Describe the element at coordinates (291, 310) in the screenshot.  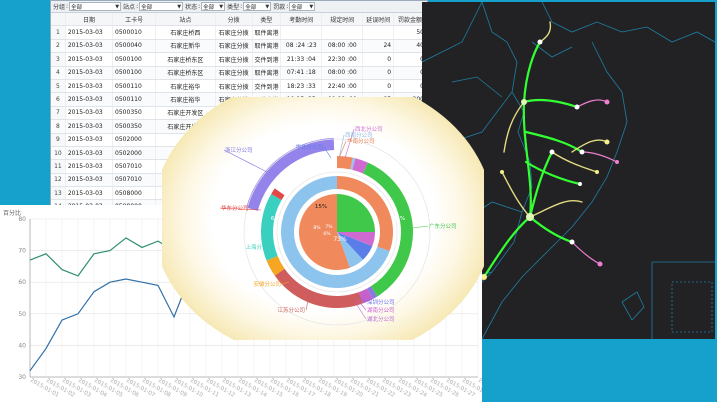
I see `callout-label: 江苏分公司` at that location.